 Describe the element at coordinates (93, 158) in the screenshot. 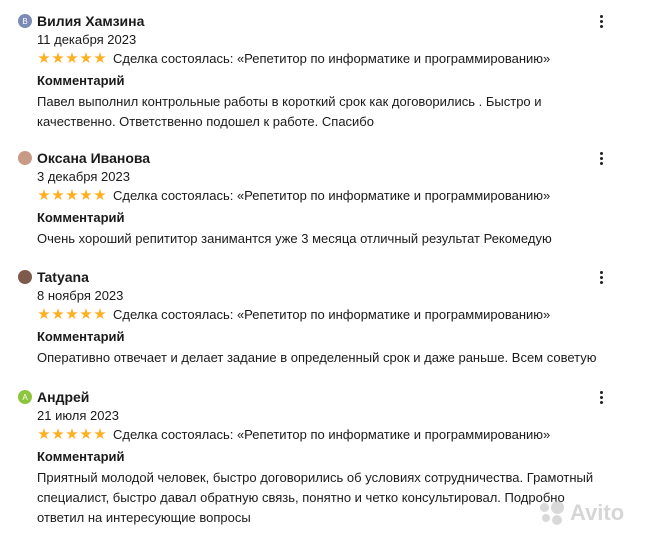

I see `reviewer-name: Оксана Иванова` at that location.